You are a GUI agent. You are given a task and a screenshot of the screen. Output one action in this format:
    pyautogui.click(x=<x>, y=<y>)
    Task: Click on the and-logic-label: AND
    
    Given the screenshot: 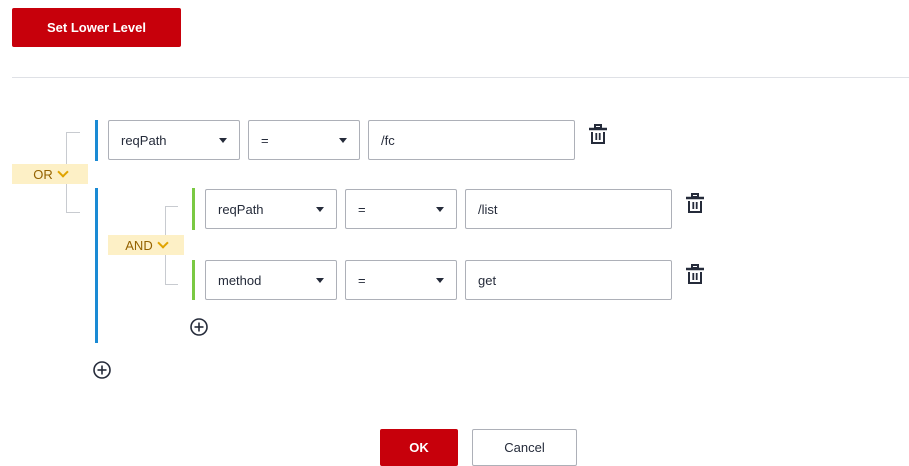 What is the action you would take?
    pyautogui.click(x=139, y=245)
    